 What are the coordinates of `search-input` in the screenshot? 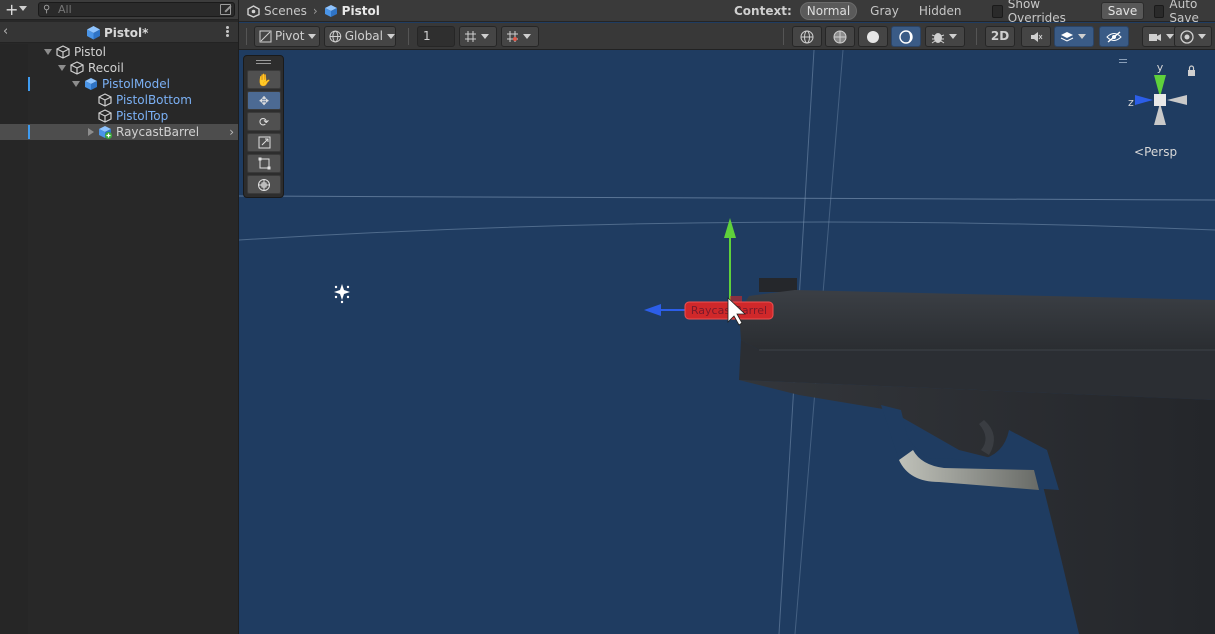 It's located at (138, 9).